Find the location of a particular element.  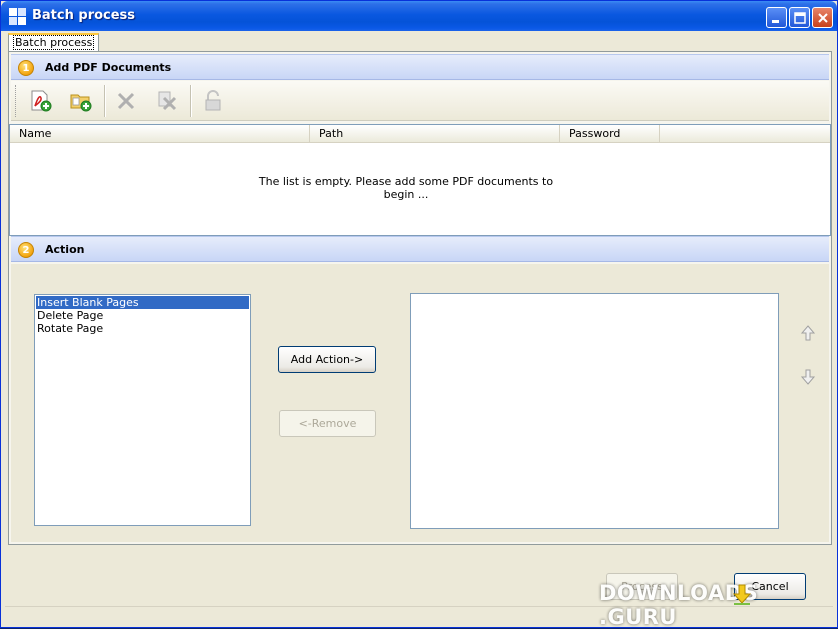

section-action-header: 2 Action is located at coordinates (420, 249).